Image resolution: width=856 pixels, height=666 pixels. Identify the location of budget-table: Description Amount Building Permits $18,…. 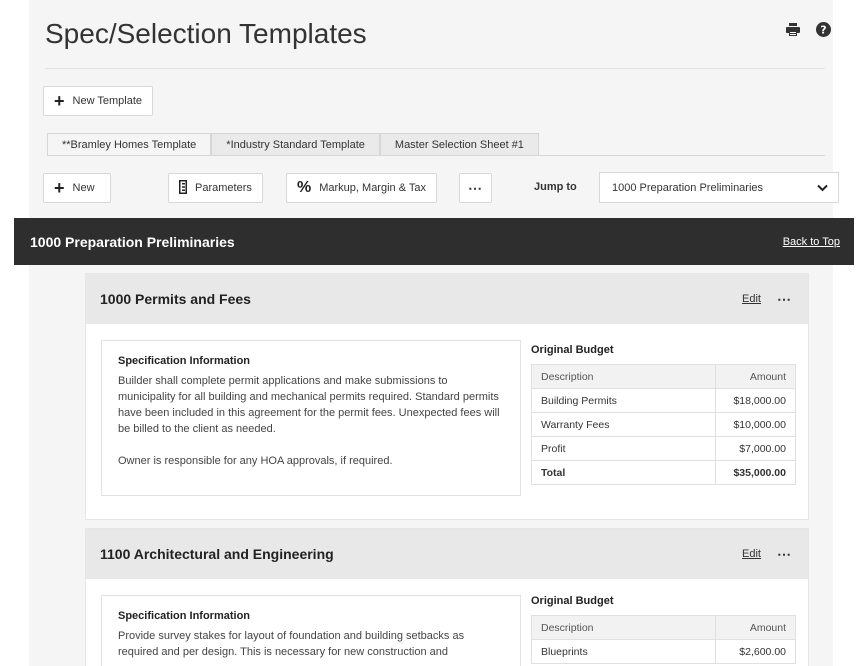
(663, 424).